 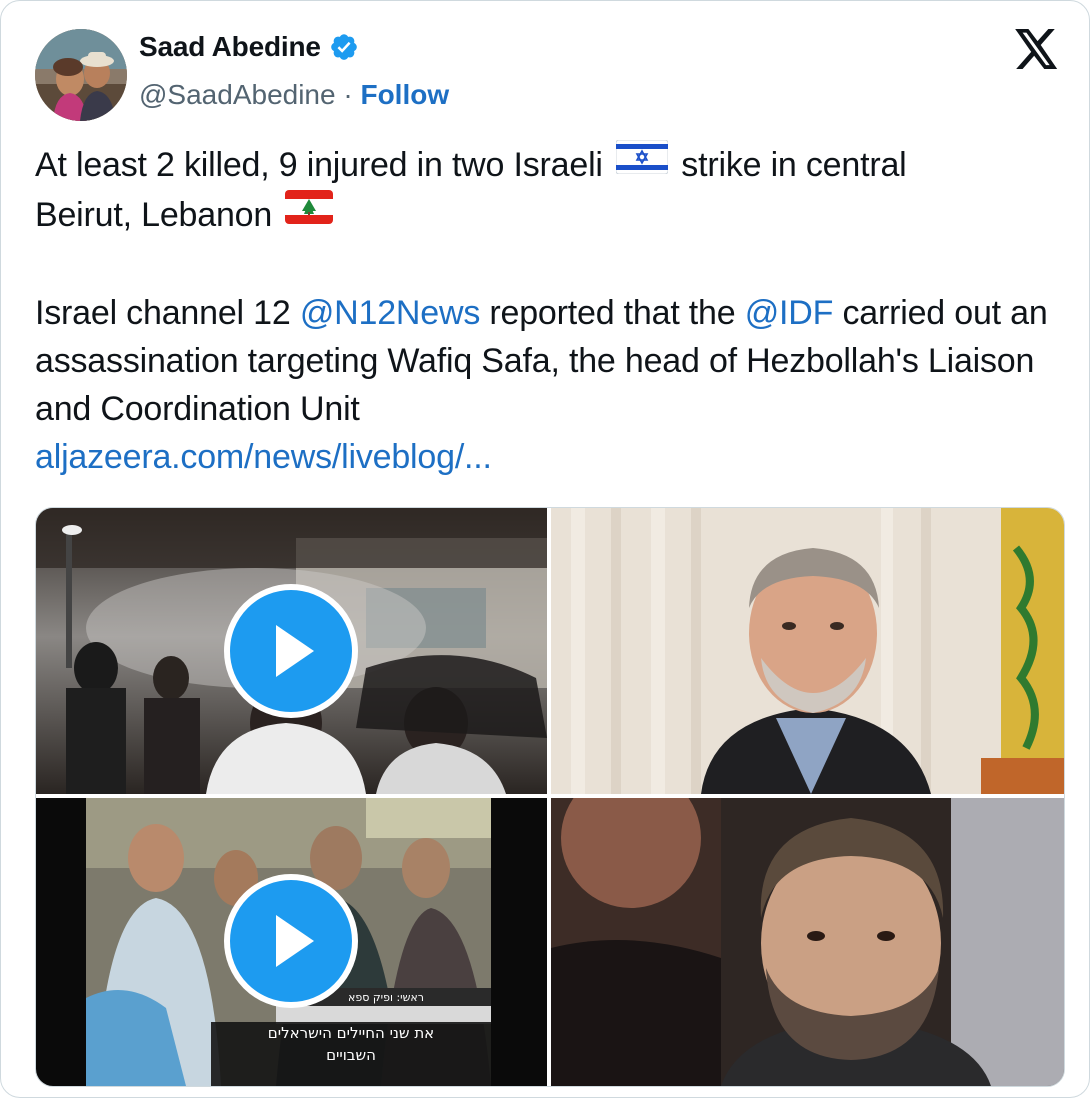 What do you see at coordinates (794, 165) in the screenshot?
I see `tweet-text-segment: strike in central` at bounding box center [794, 165].